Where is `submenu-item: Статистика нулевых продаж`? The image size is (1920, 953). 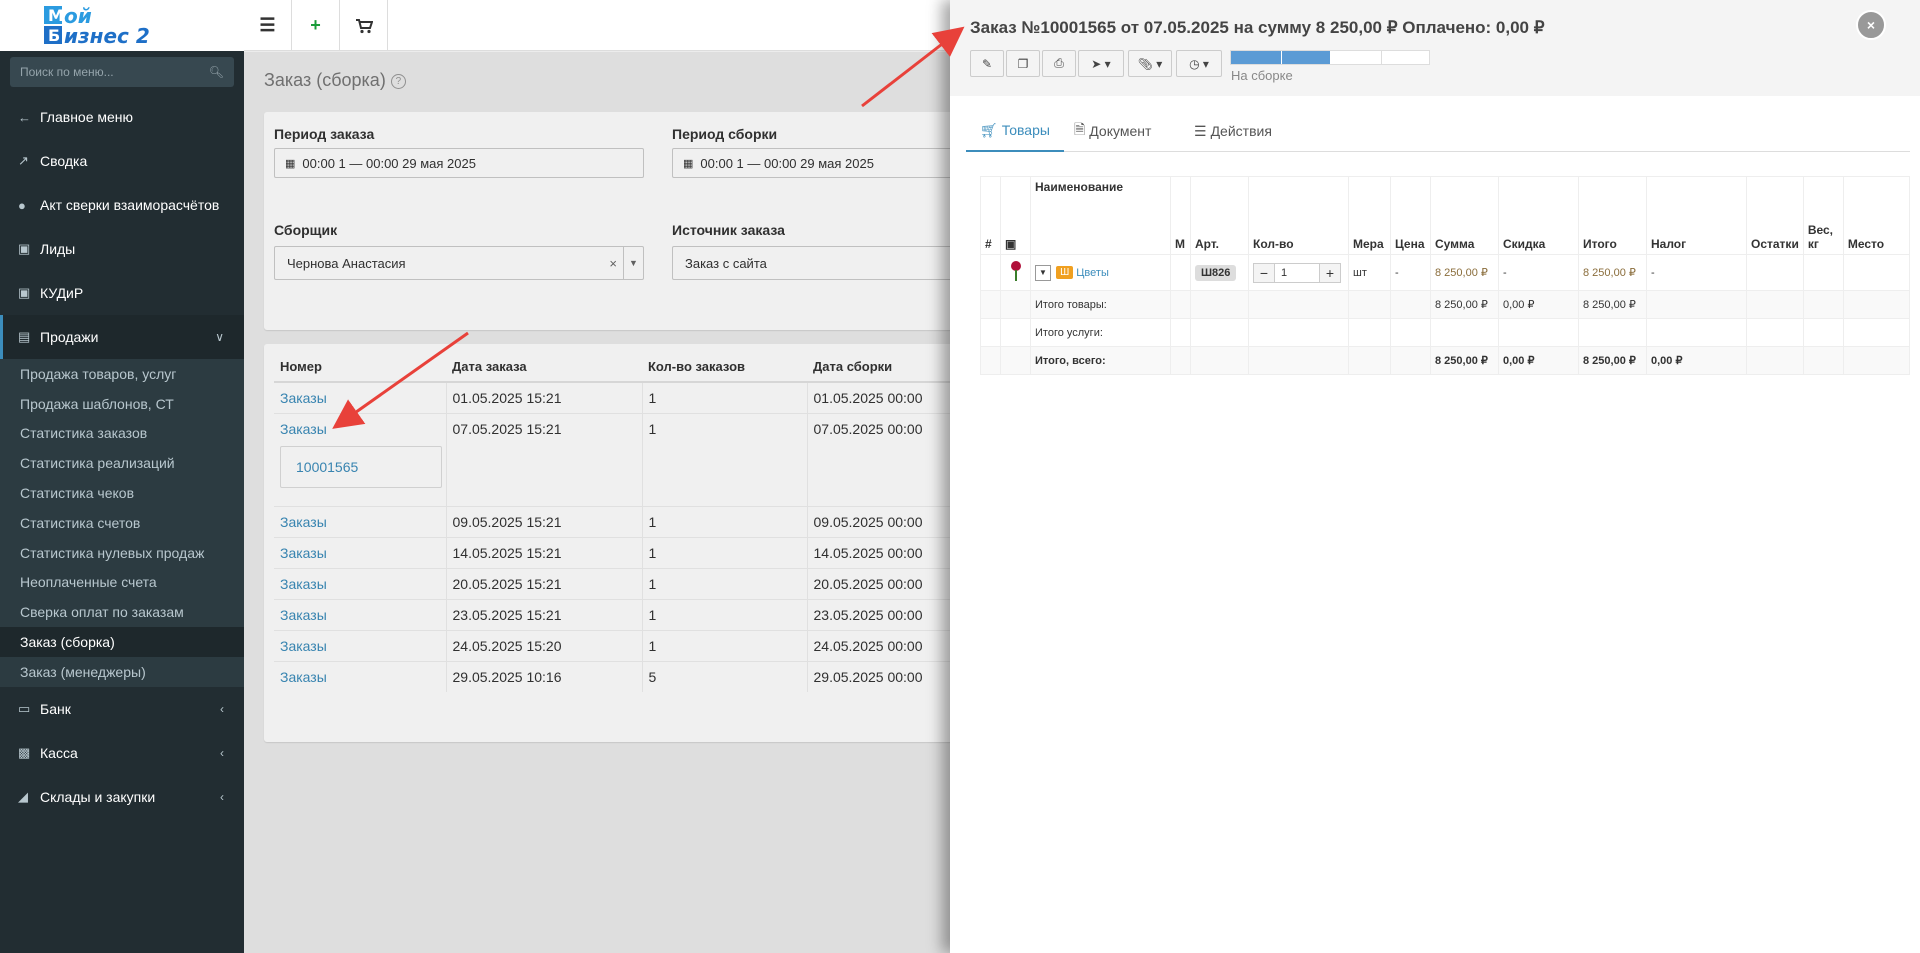 submenu-item: Статистика нулевых продаж is located at coordinates (122, 553).